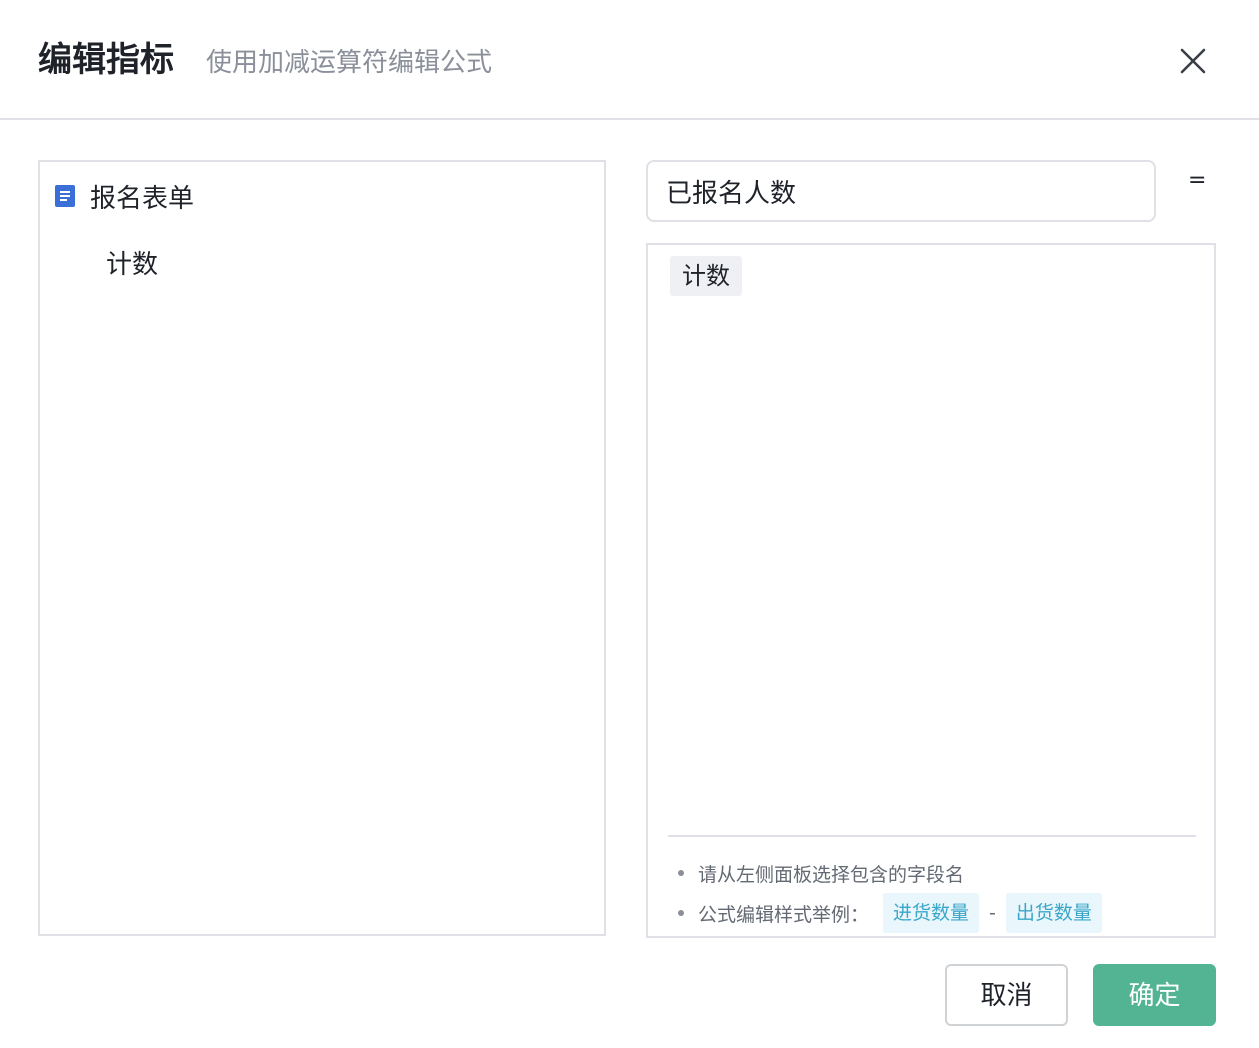  I want to click on example-chip-a: 进货数量, so click(931, 913).